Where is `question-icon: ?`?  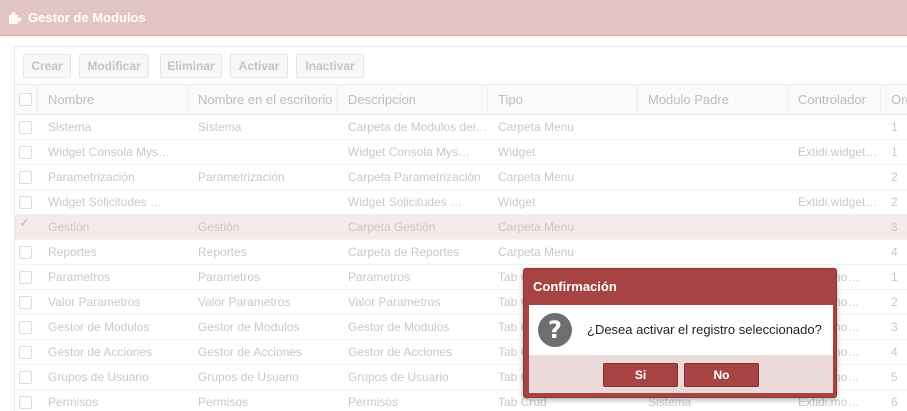
question-icon: ? is located at coordinates (555, 330).